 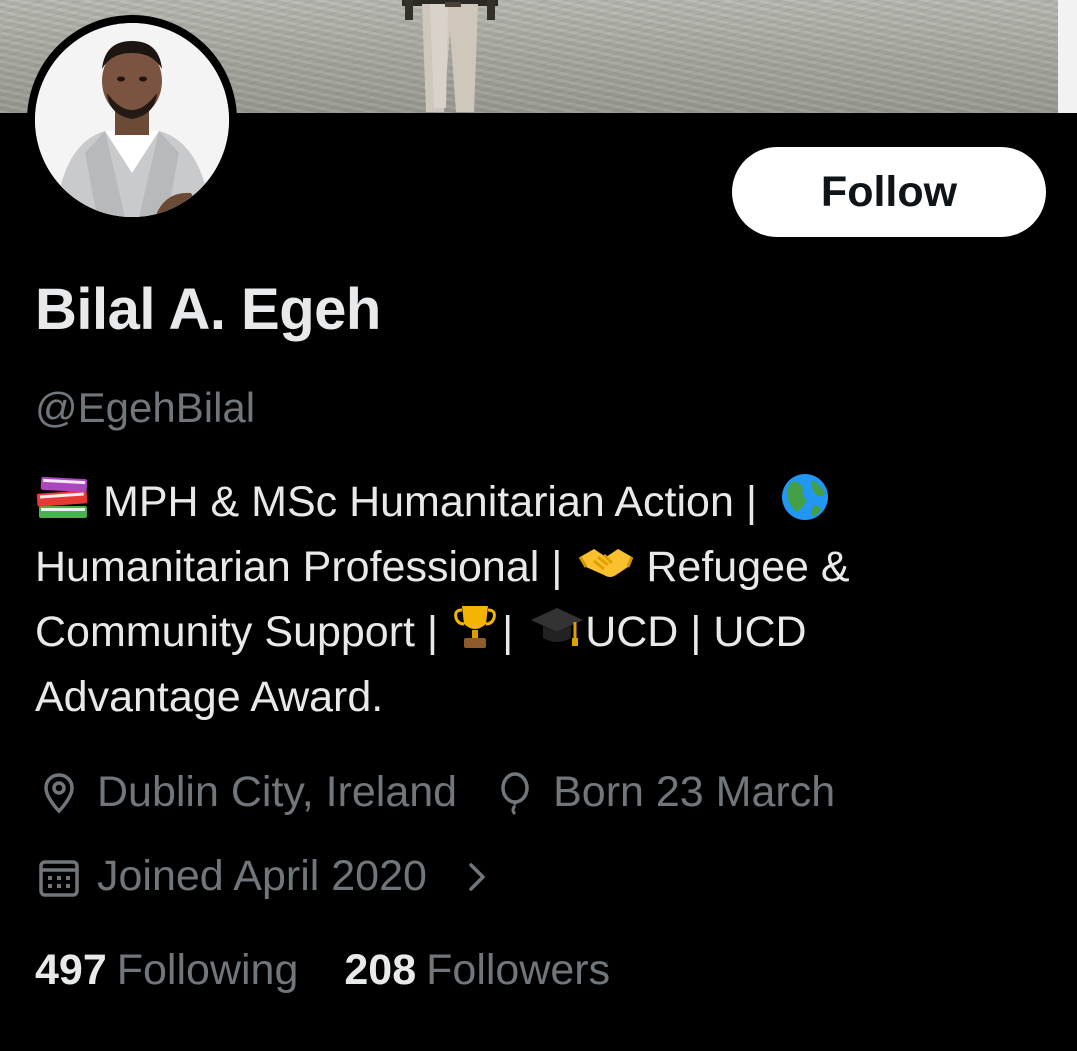 What do you see at coordinates (262, 876) in the screenshot?
I see `joined-text: Joined April 2020` at bounding box center [262, 876].